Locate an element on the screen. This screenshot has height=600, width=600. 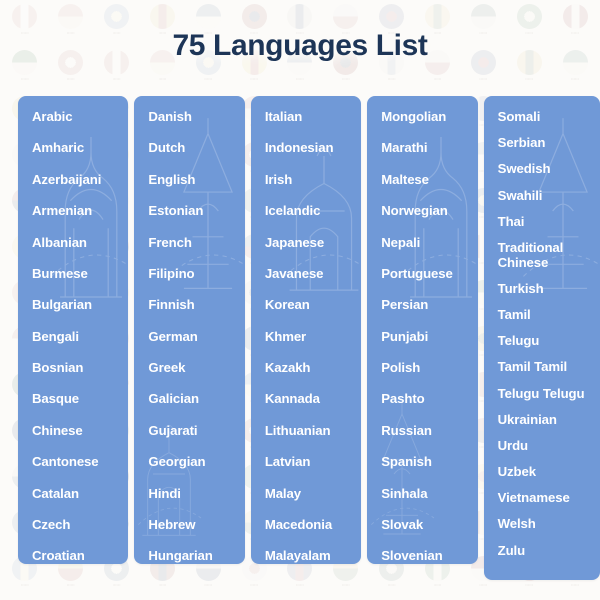
language-item: Arabic is located at coordinates (80, 117).